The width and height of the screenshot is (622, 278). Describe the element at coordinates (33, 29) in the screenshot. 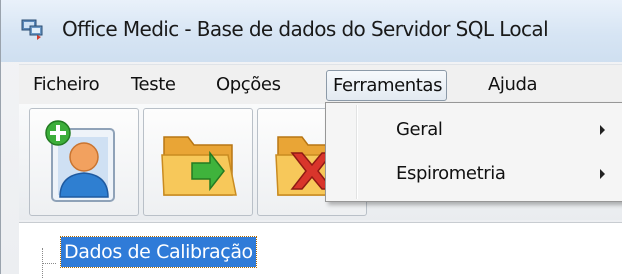

I see `app-window-icon` at that location.